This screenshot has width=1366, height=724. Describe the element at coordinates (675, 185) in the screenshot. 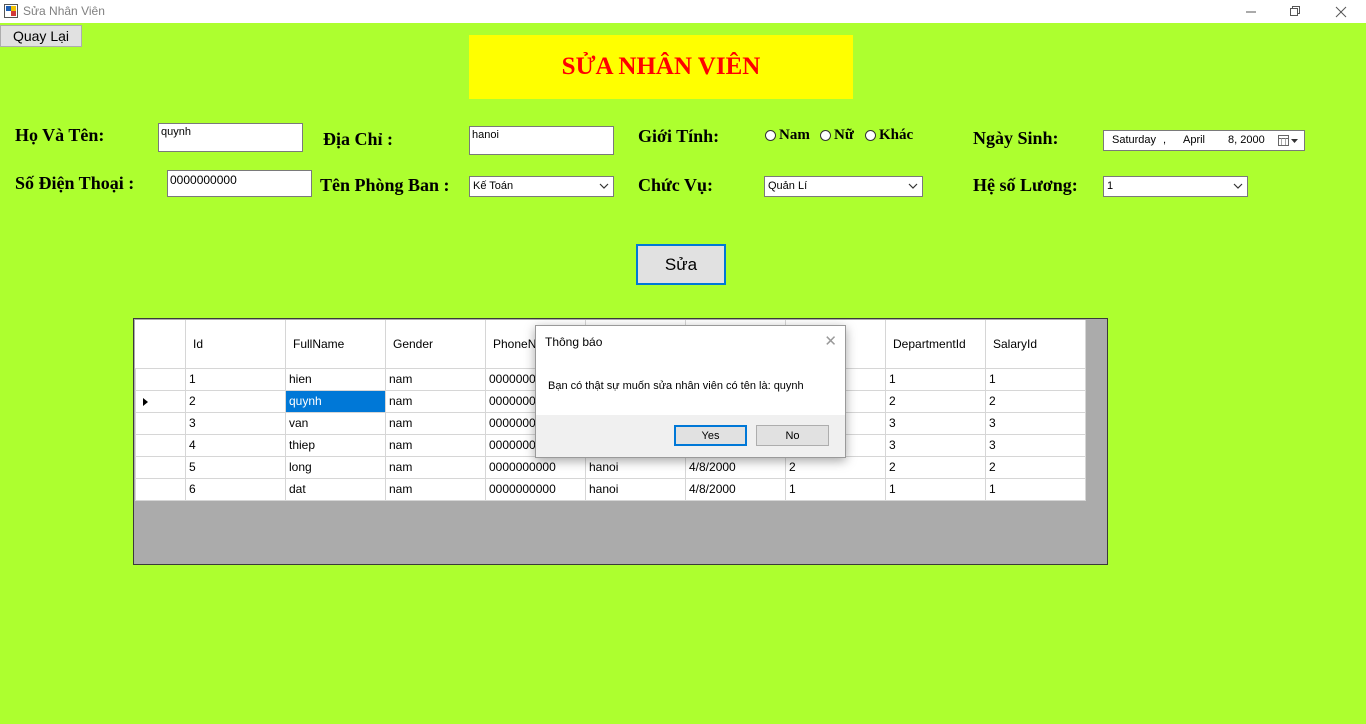

I see `position-label: Chức Vụ:` at that location.